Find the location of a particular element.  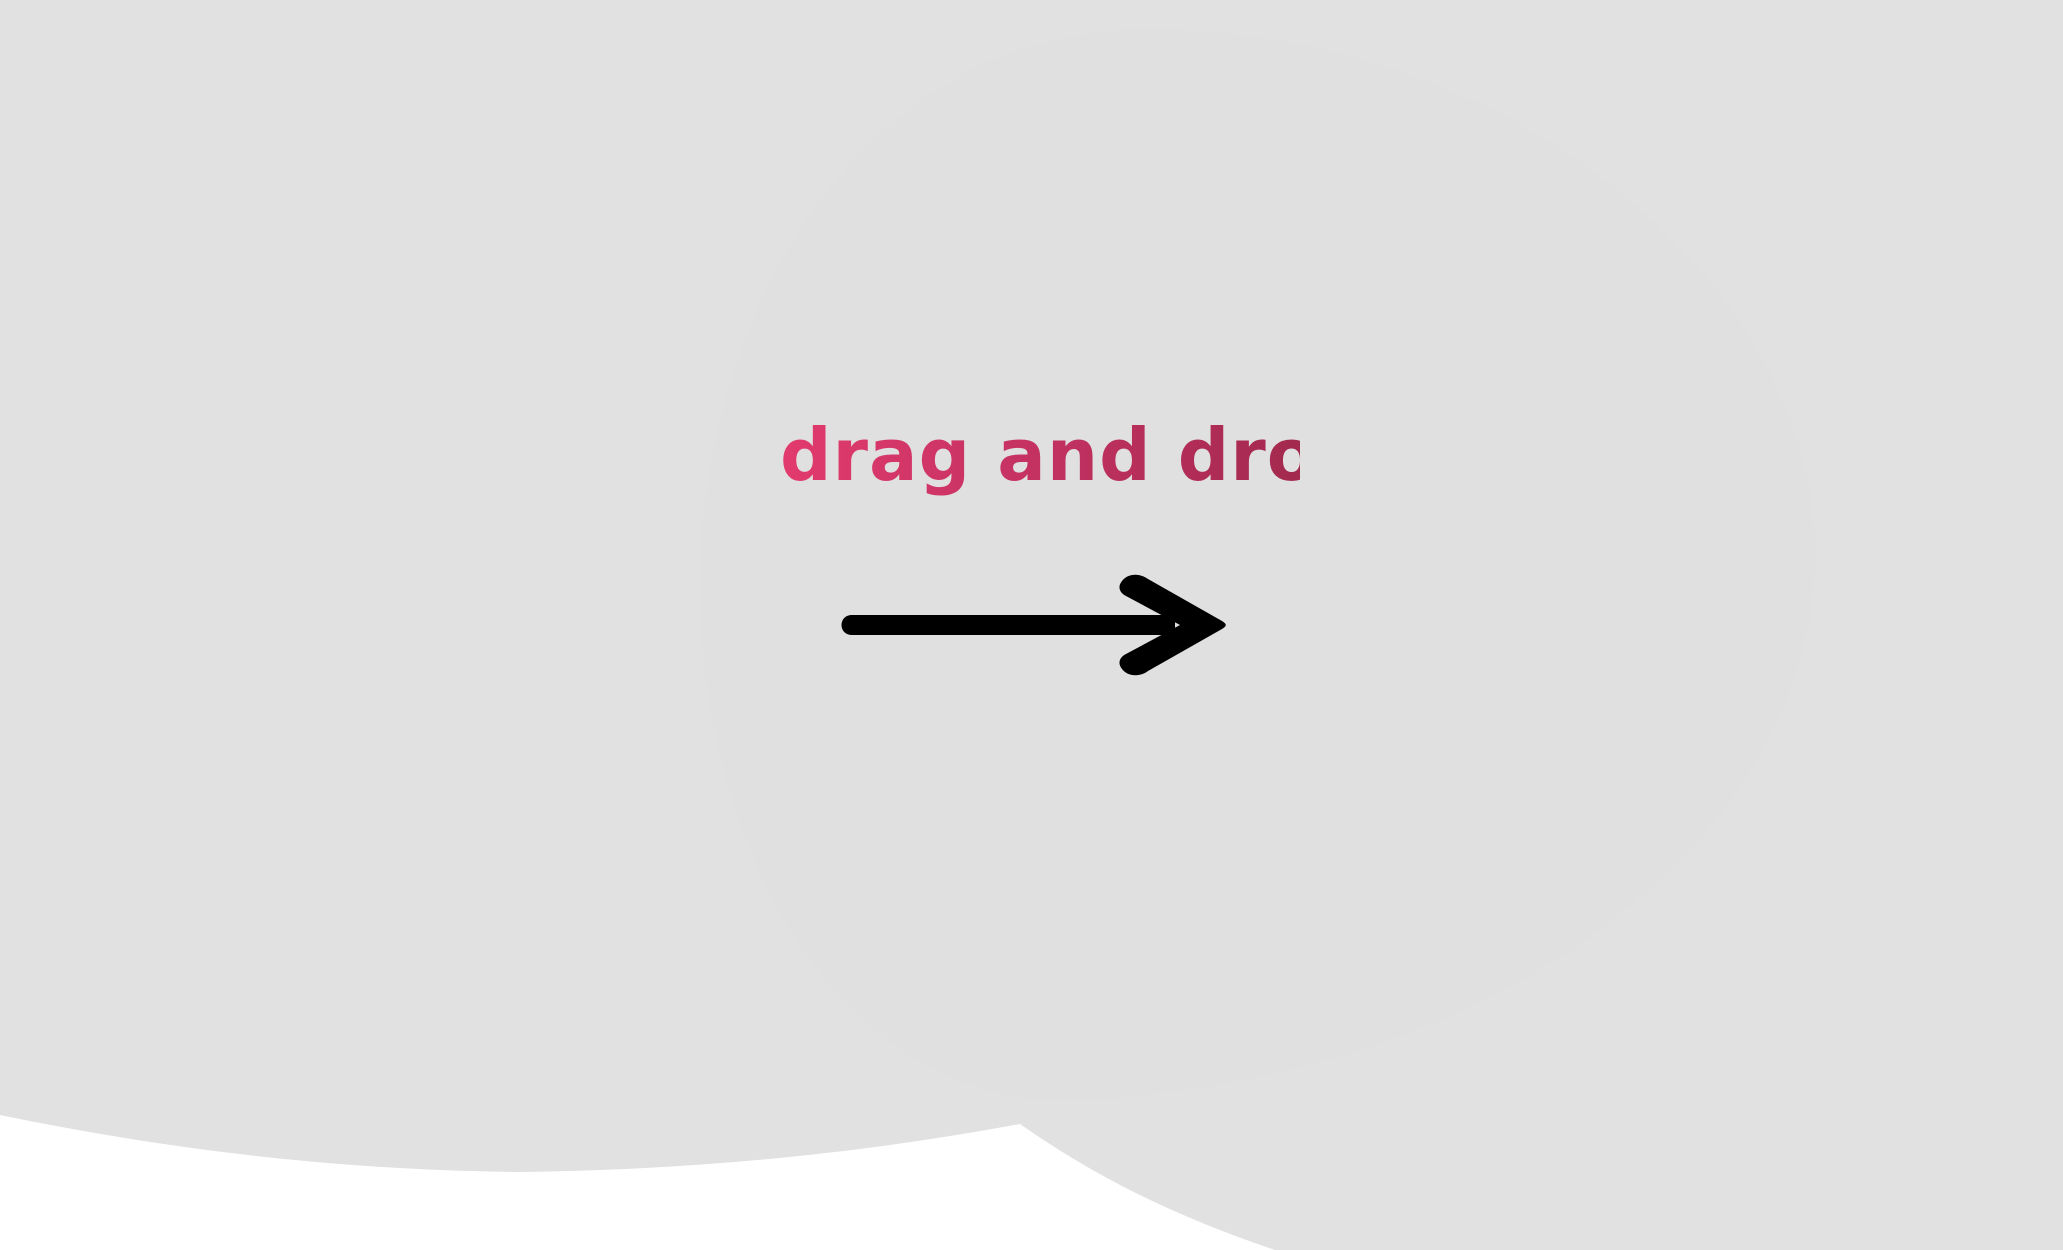

arrow-right-icon is located at coordinates (1033, 625).